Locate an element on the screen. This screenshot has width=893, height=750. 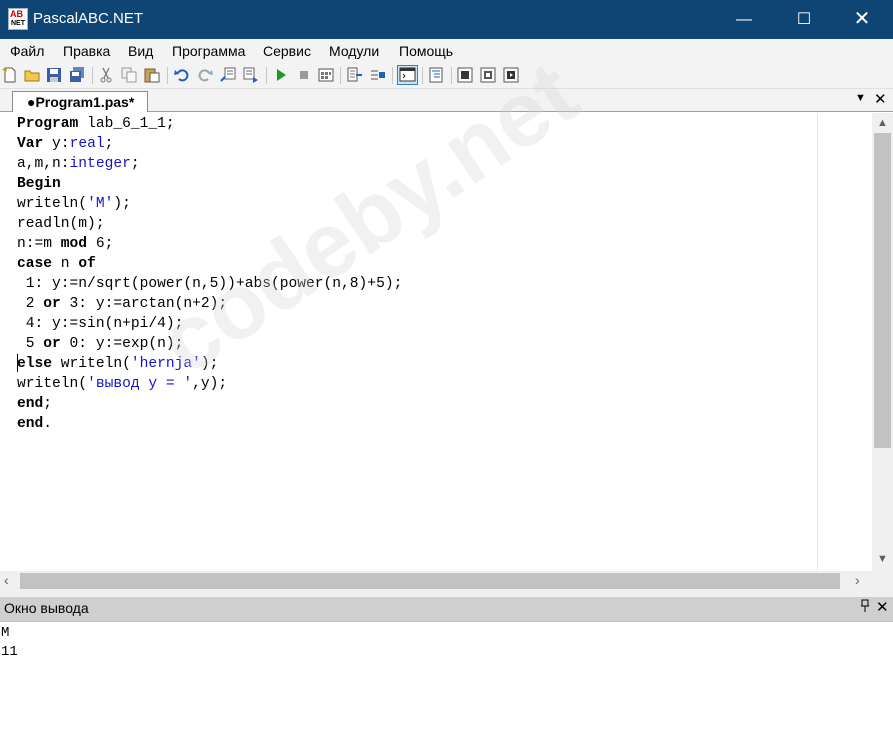
output-window-toggle is located at coordinates (407, 75).